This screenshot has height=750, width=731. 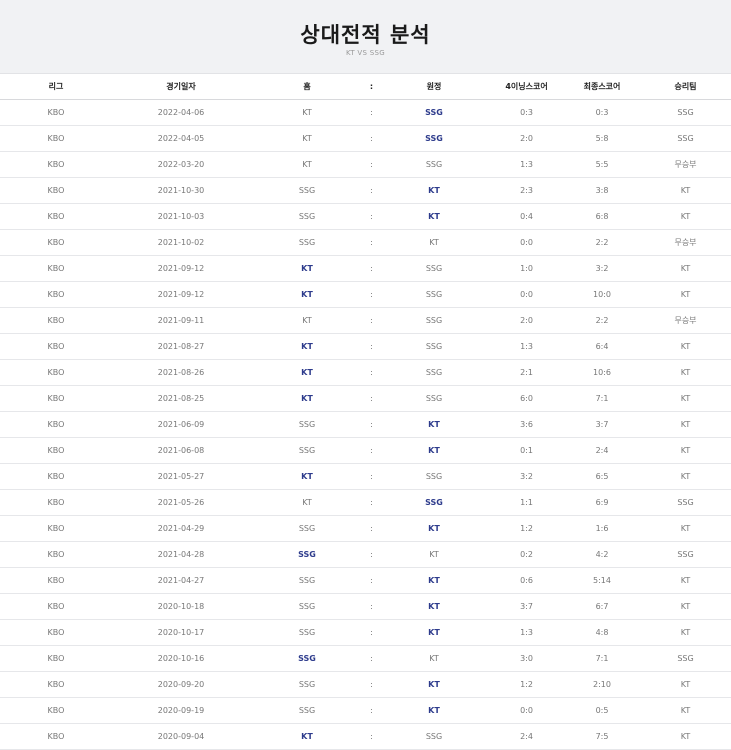 I want to click on cell-4inning-score: 0:2, so click(x=526, y=554).